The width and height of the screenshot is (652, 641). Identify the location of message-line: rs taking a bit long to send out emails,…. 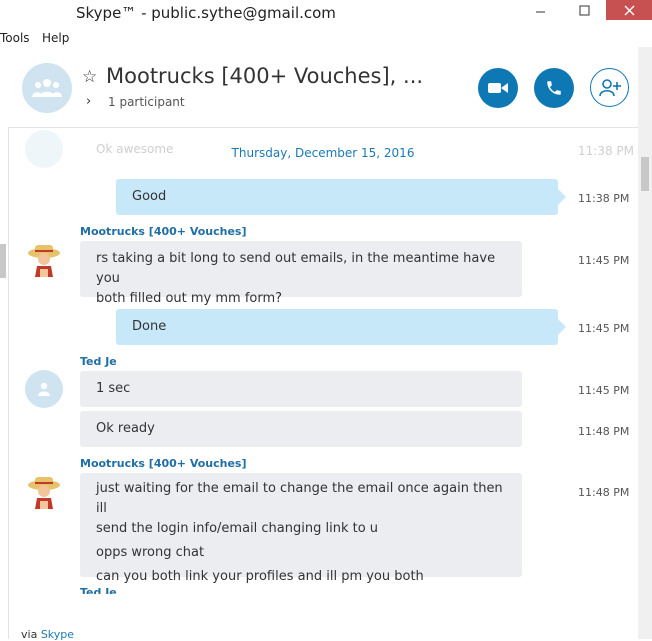
(296, 268).